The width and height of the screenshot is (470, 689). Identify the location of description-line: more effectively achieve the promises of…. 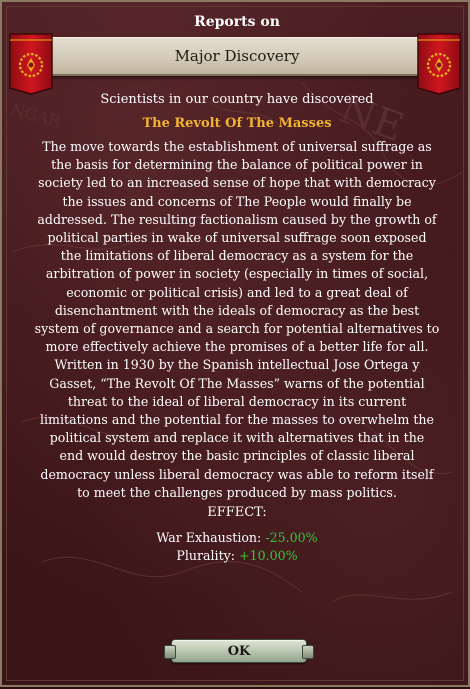
(237, 347).